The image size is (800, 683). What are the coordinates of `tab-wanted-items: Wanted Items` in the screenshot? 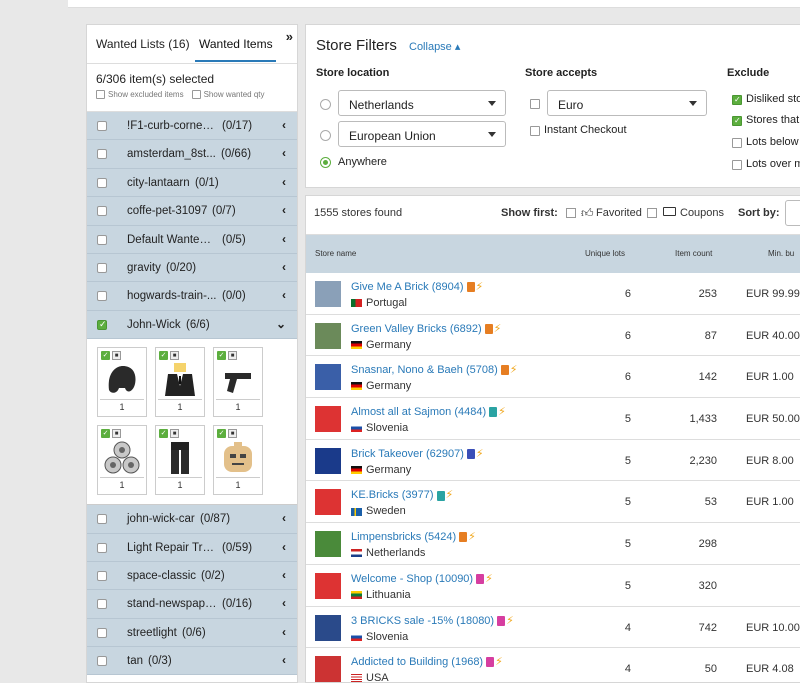 It's located at (235, 49).